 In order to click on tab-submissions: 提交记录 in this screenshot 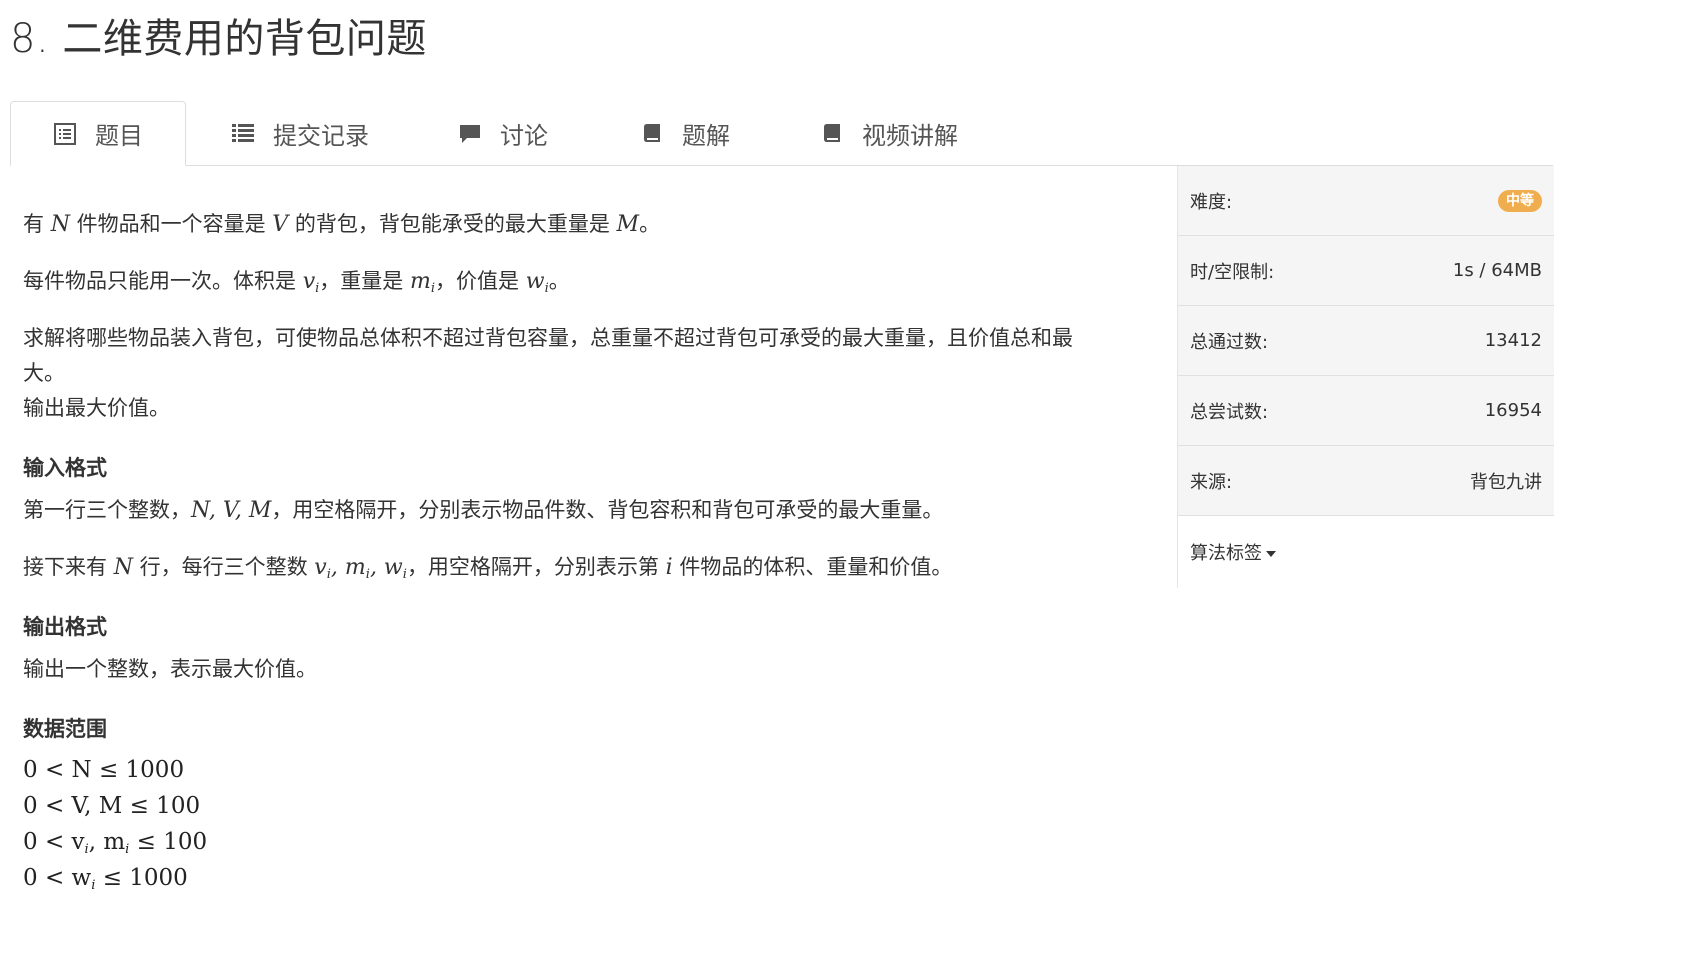, I will do `click(300, 133)`.